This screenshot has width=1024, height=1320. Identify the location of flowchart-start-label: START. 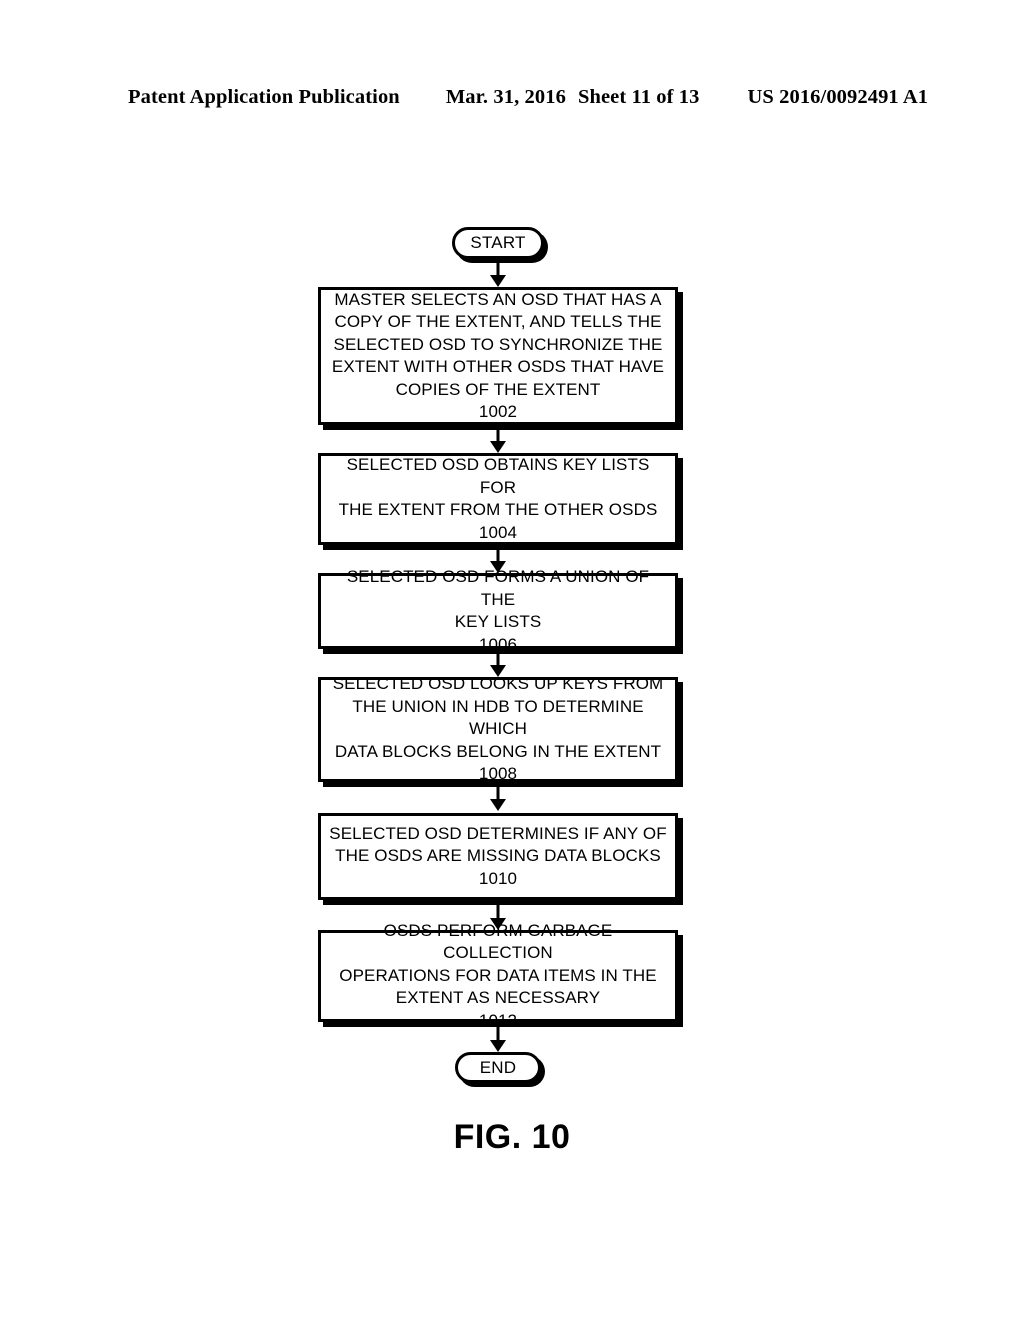
(498, 242).